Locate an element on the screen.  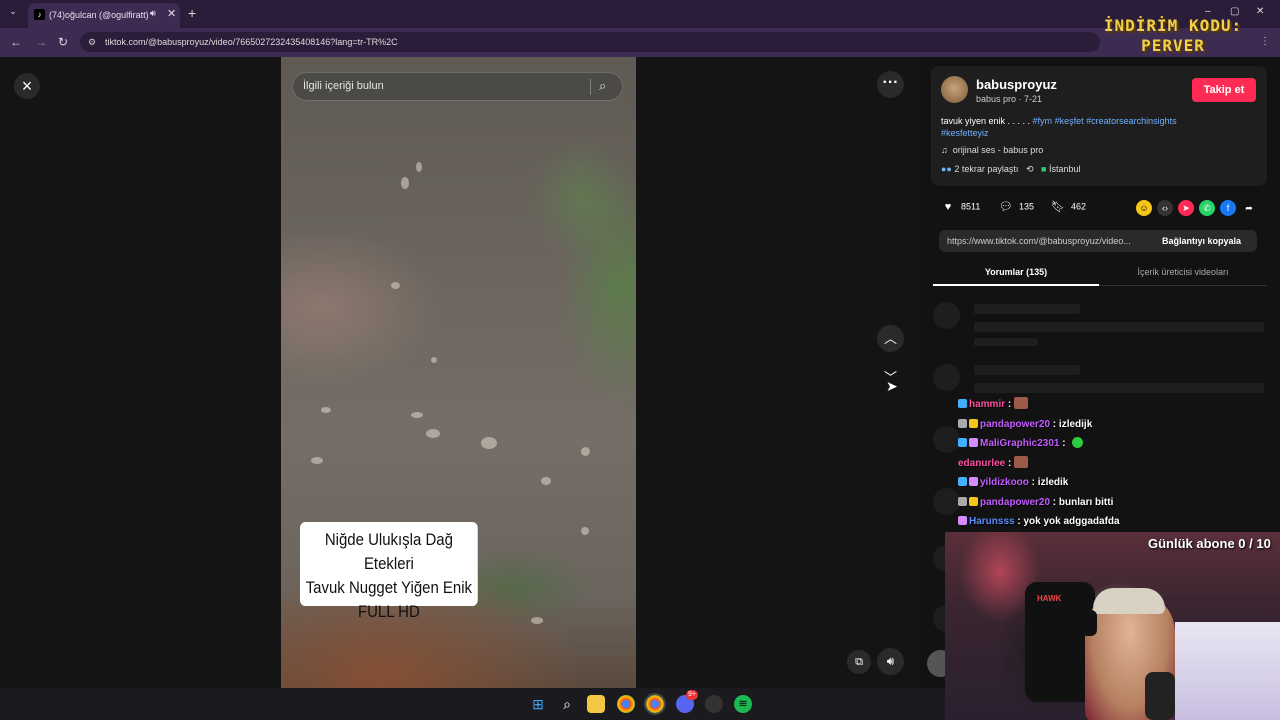
search-divider is located at coordinates (590, 87).